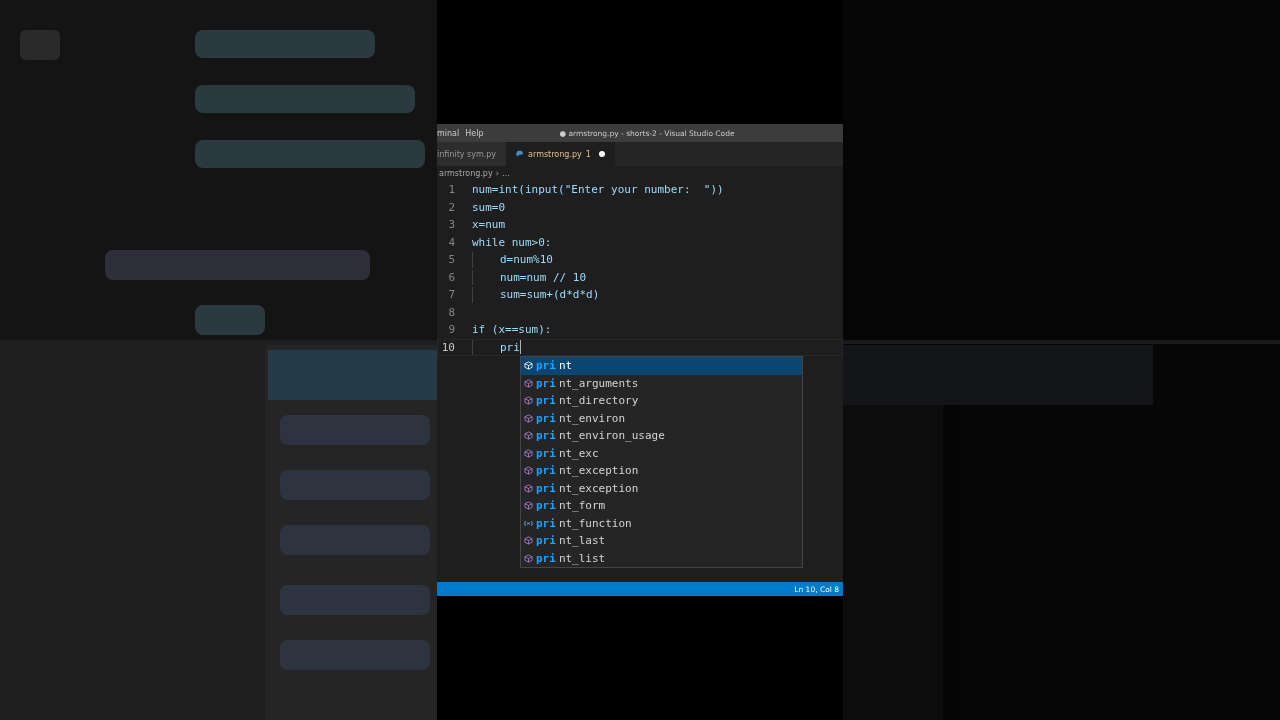  Describe the element at coordinates (661, 401) in the screenshot. I see `suggestion-item: pri nt_directory` at that location.